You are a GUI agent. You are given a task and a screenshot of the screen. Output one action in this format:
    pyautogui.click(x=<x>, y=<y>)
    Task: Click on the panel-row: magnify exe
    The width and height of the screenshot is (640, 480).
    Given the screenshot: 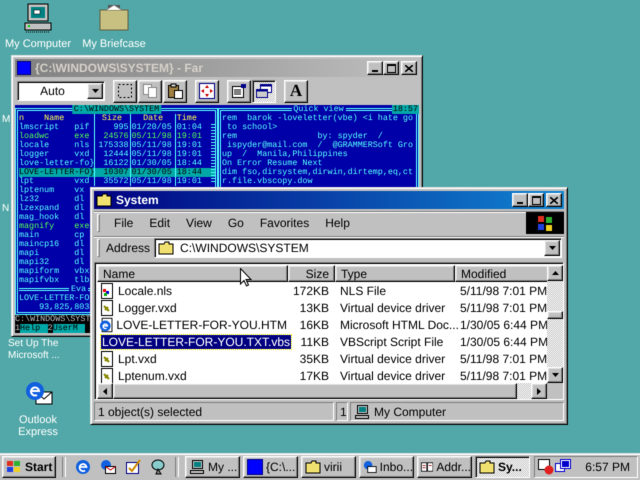 What is the action you would take?
    pyautogui.click(x=54, y=226)
    